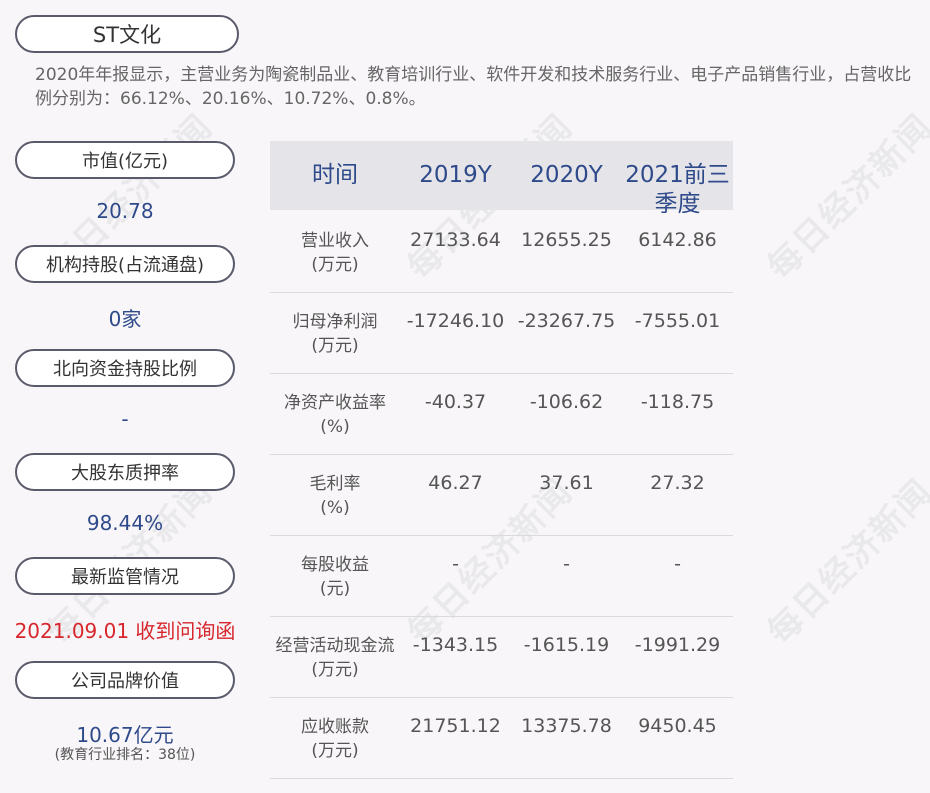  Describe the element at coordinates (455, 645) in the screenshot. I see `row-value: -1343.15` at that location.